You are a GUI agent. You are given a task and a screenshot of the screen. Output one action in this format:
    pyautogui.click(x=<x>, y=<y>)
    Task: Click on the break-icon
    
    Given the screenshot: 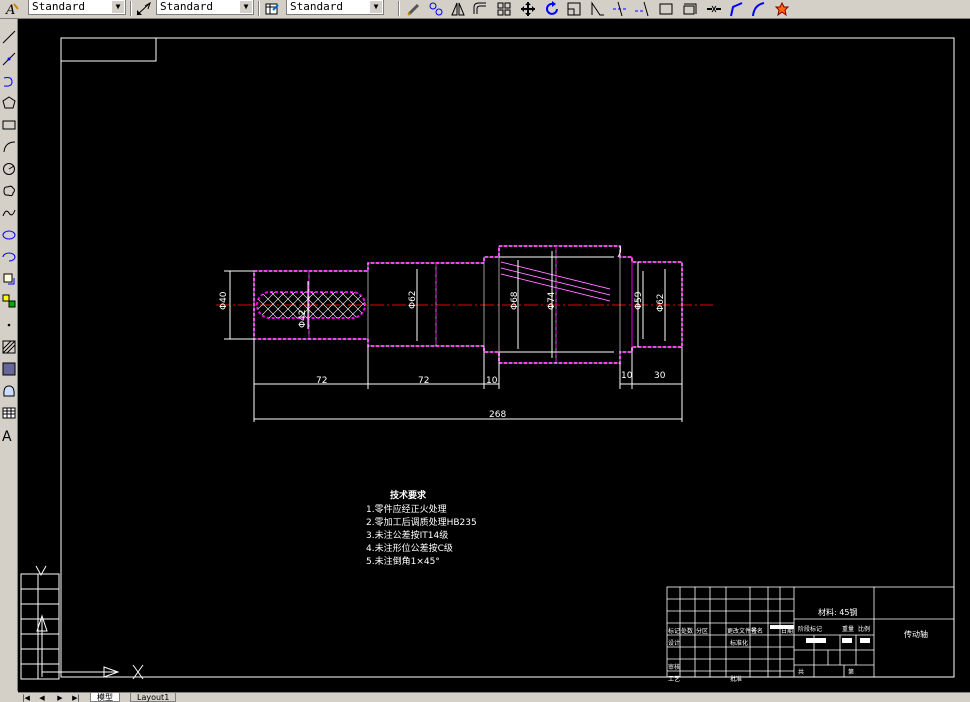 What is the action you would take?
    pyautogui.click(x=666, y=9)
    